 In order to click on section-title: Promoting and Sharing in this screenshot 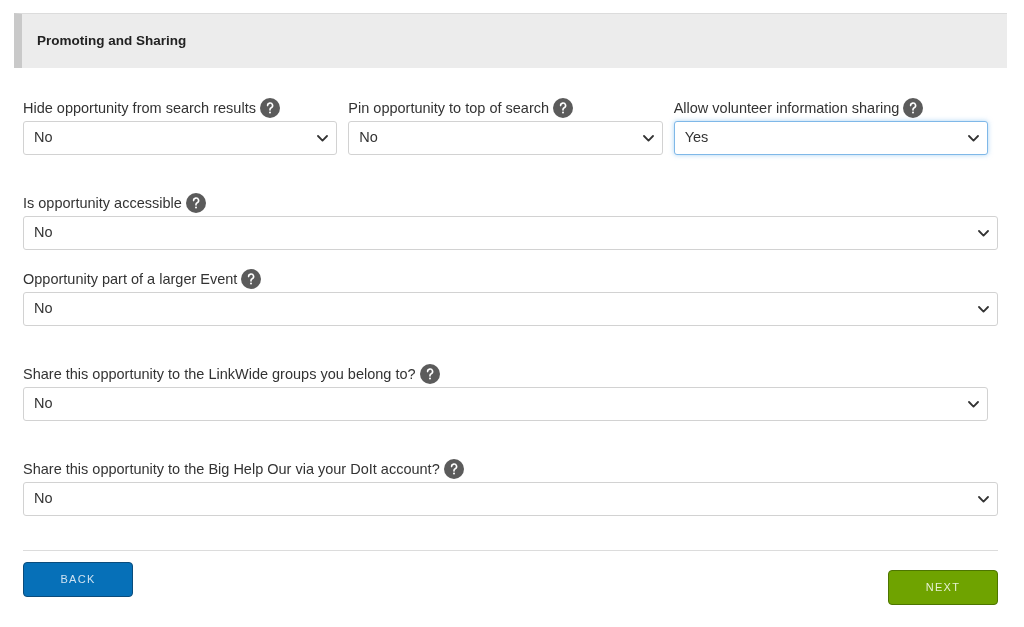, I will do `click(112, 41)`.